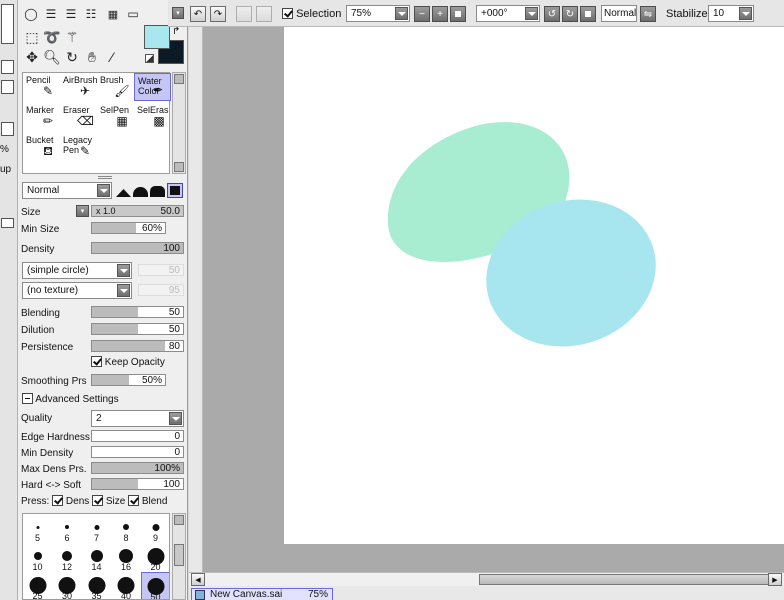 This screenshot has height=600, width=784. Describe the element at coordinates (128, 228) in the screenshot. I see `min-size-slider: 60%` at that location.